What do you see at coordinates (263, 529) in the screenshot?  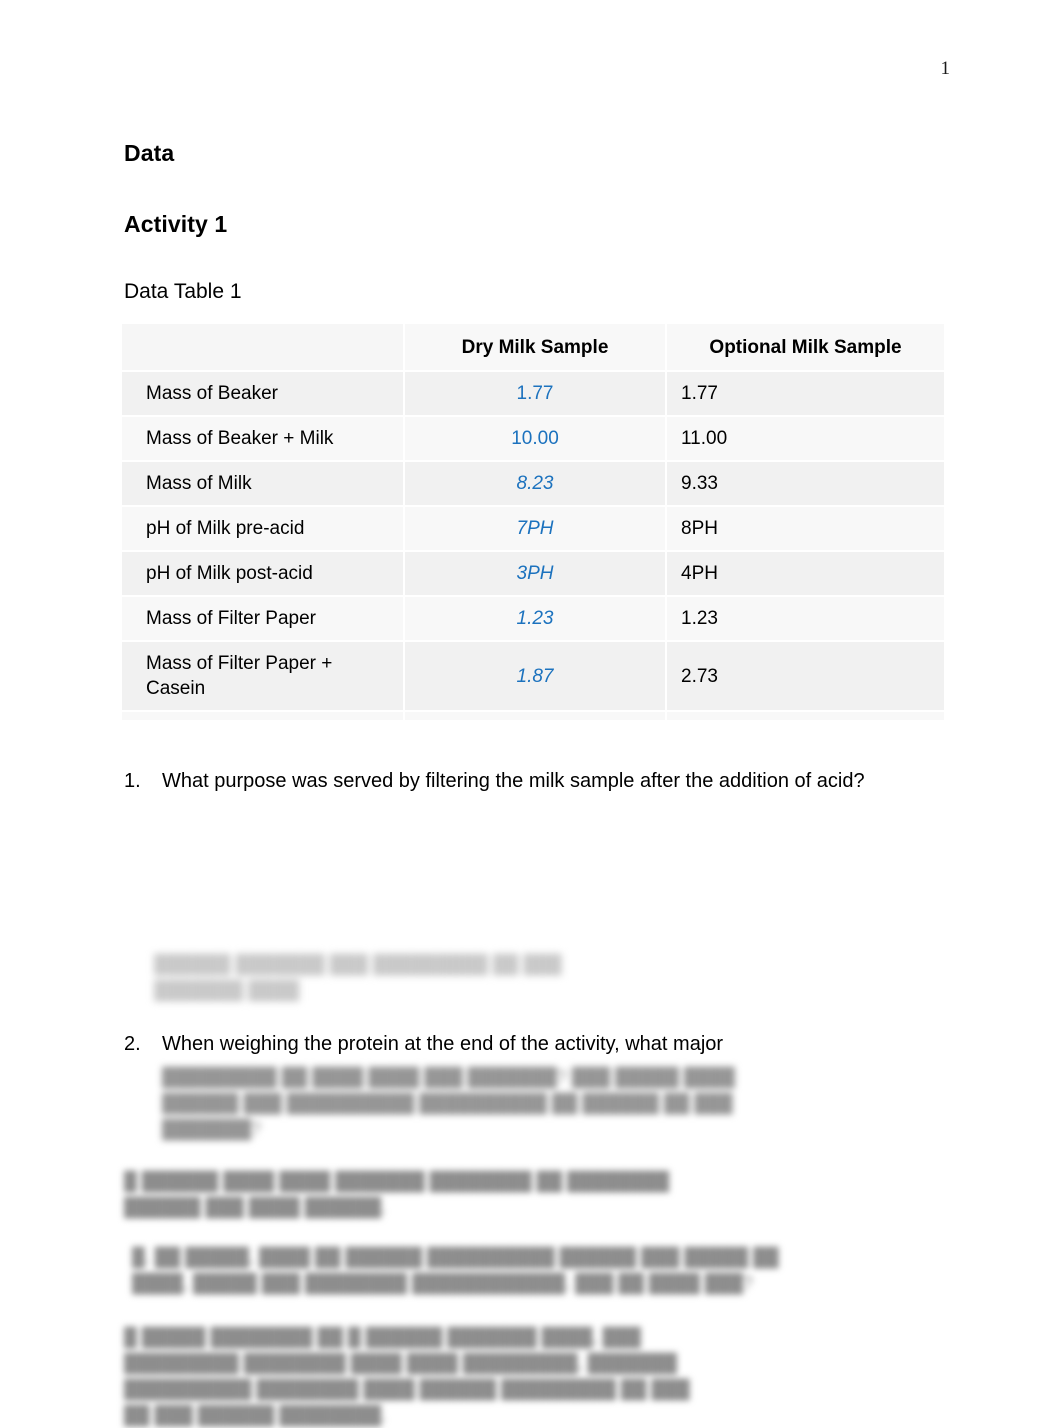 I see `row-label: pH of Milk pre-acid` at bounding box center [263, 529].